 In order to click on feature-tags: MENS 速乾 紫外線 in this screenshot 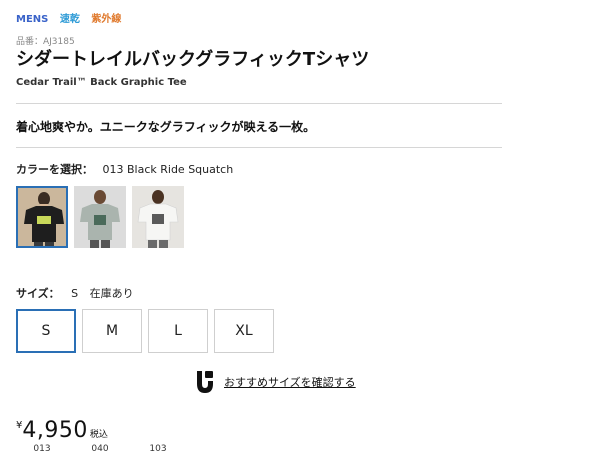, I will do `click(72, 17)`.